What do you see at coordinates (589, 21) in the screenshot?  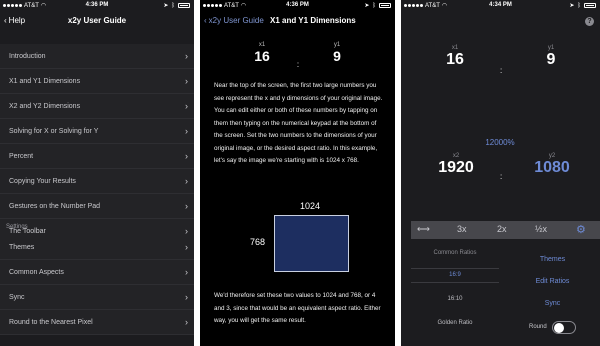 I see `help-icon: ?` at bounding box center [589, 21].